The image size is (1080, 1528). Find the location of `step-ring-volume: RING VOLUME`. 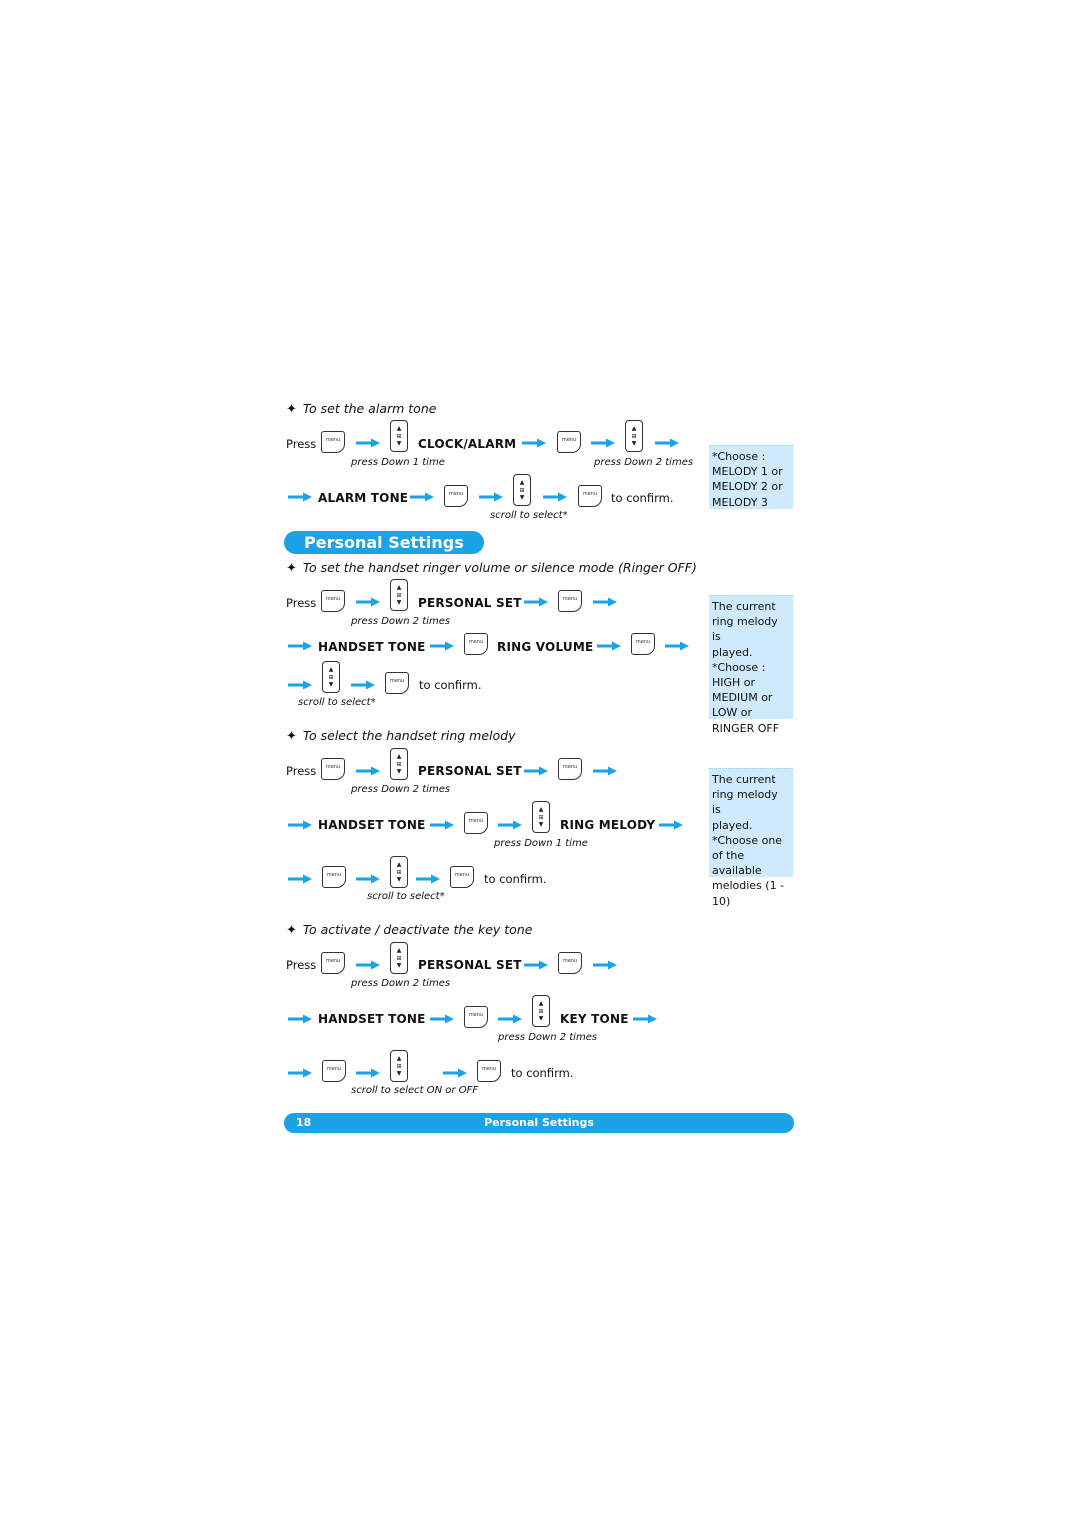

step-ring-volume: RING VOLUME is located at coordinates (545, 647).